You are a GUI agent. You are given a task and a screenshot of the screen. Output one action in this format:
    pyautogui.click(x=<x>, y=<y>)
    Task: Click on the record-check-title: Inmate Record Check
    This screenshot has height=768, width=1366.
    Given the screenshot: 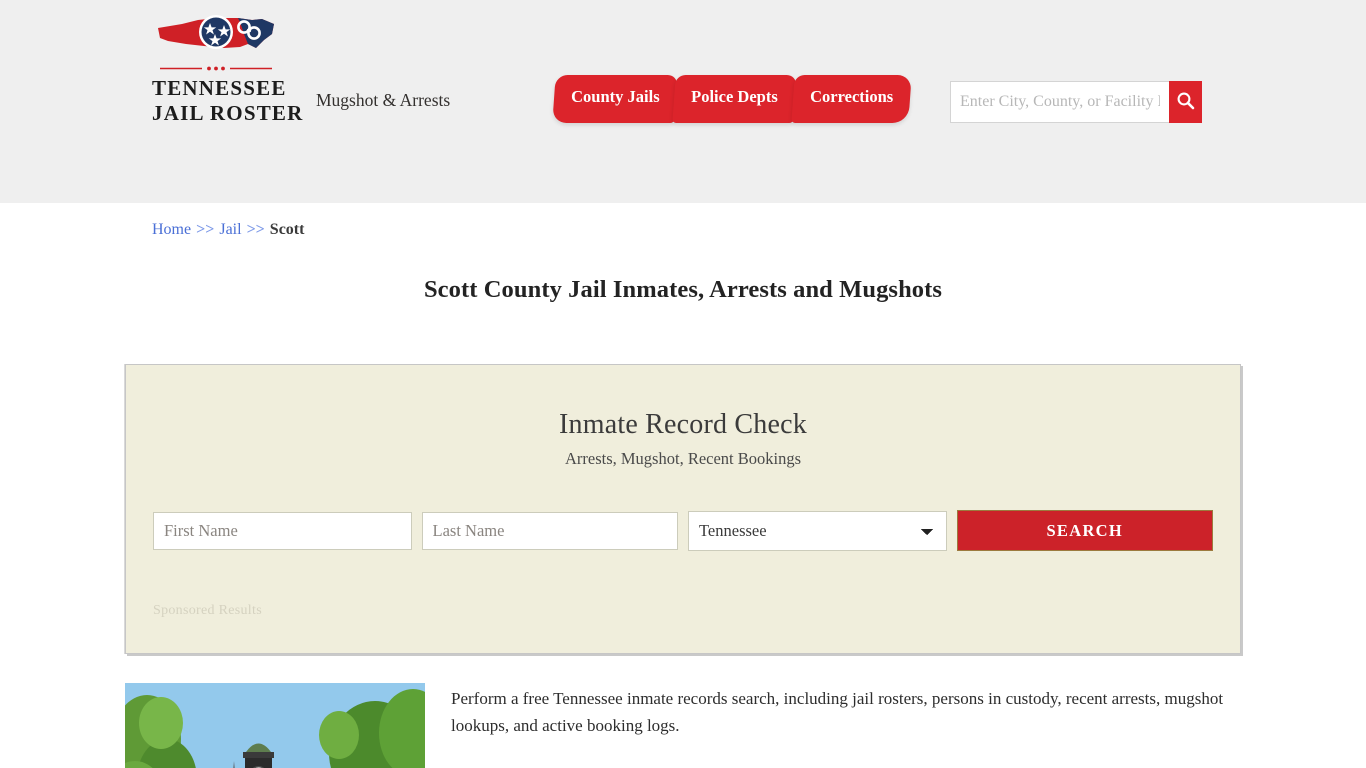 What is the action you would take?
    pyautogui.click(x=683, y=424)
    